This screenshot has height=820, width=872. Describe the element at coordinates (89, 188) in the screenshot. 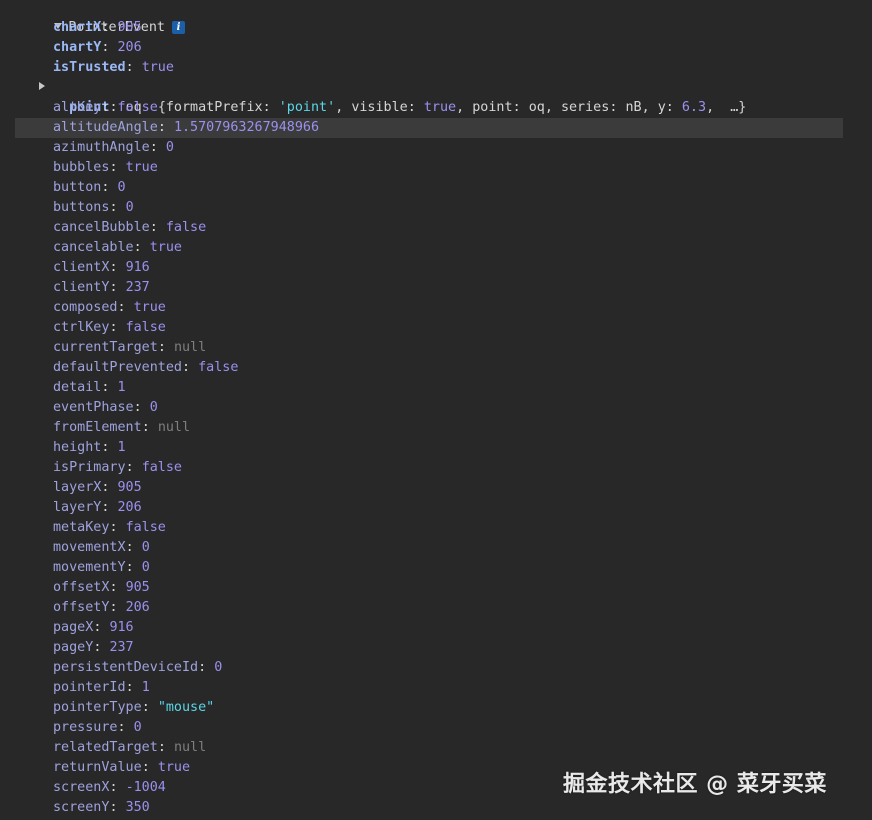

I see `property-row-button: button: 0` at that location.